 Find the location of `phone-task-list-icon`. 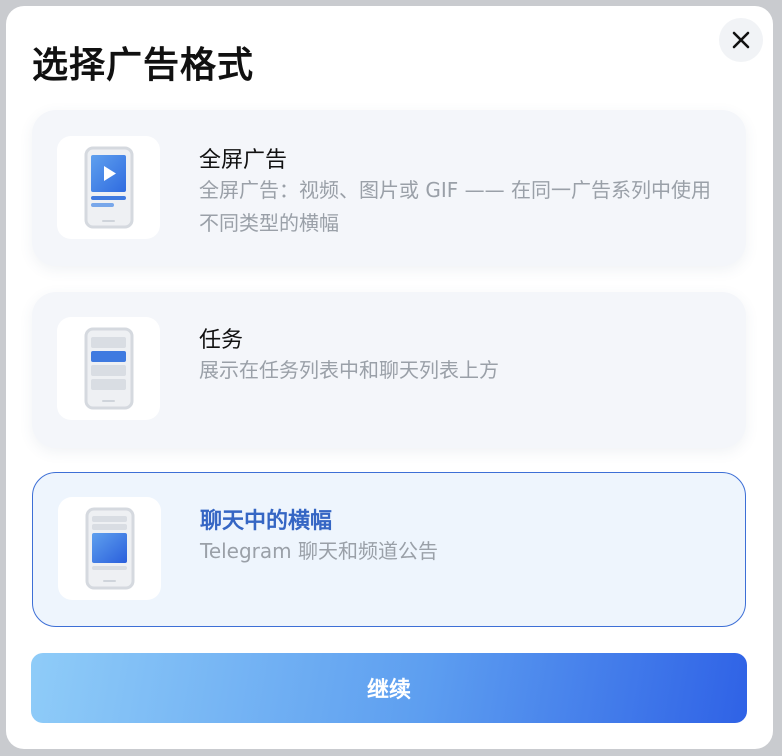

phone-task-list-icon is located at coordinates (109, 368).